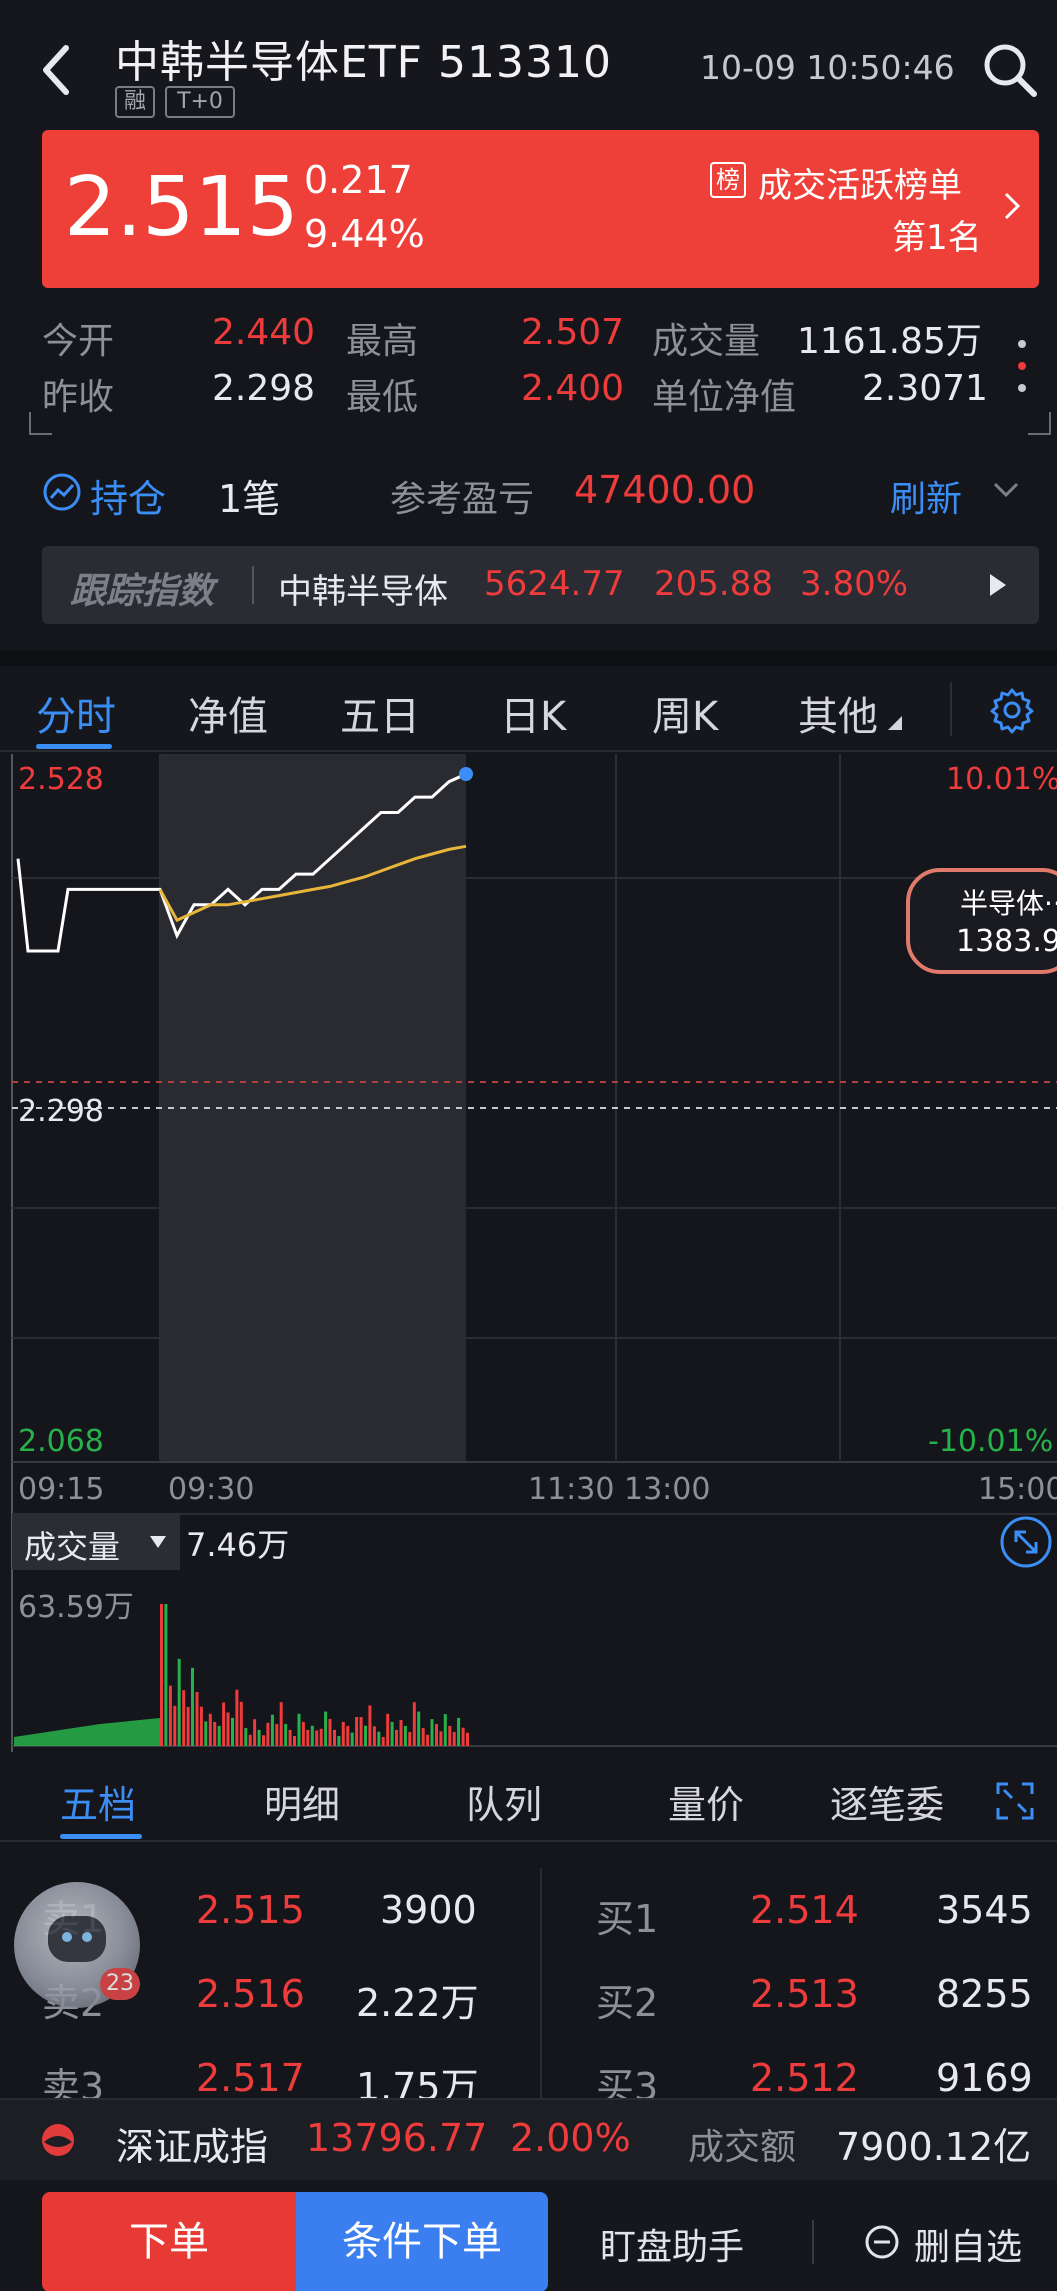 The height and width of the screenshot is (2291, 1057). Describe the element at coordinates (422, 2241) in the screenshot. I see `conditional-order-button: 条件下单` at that location.